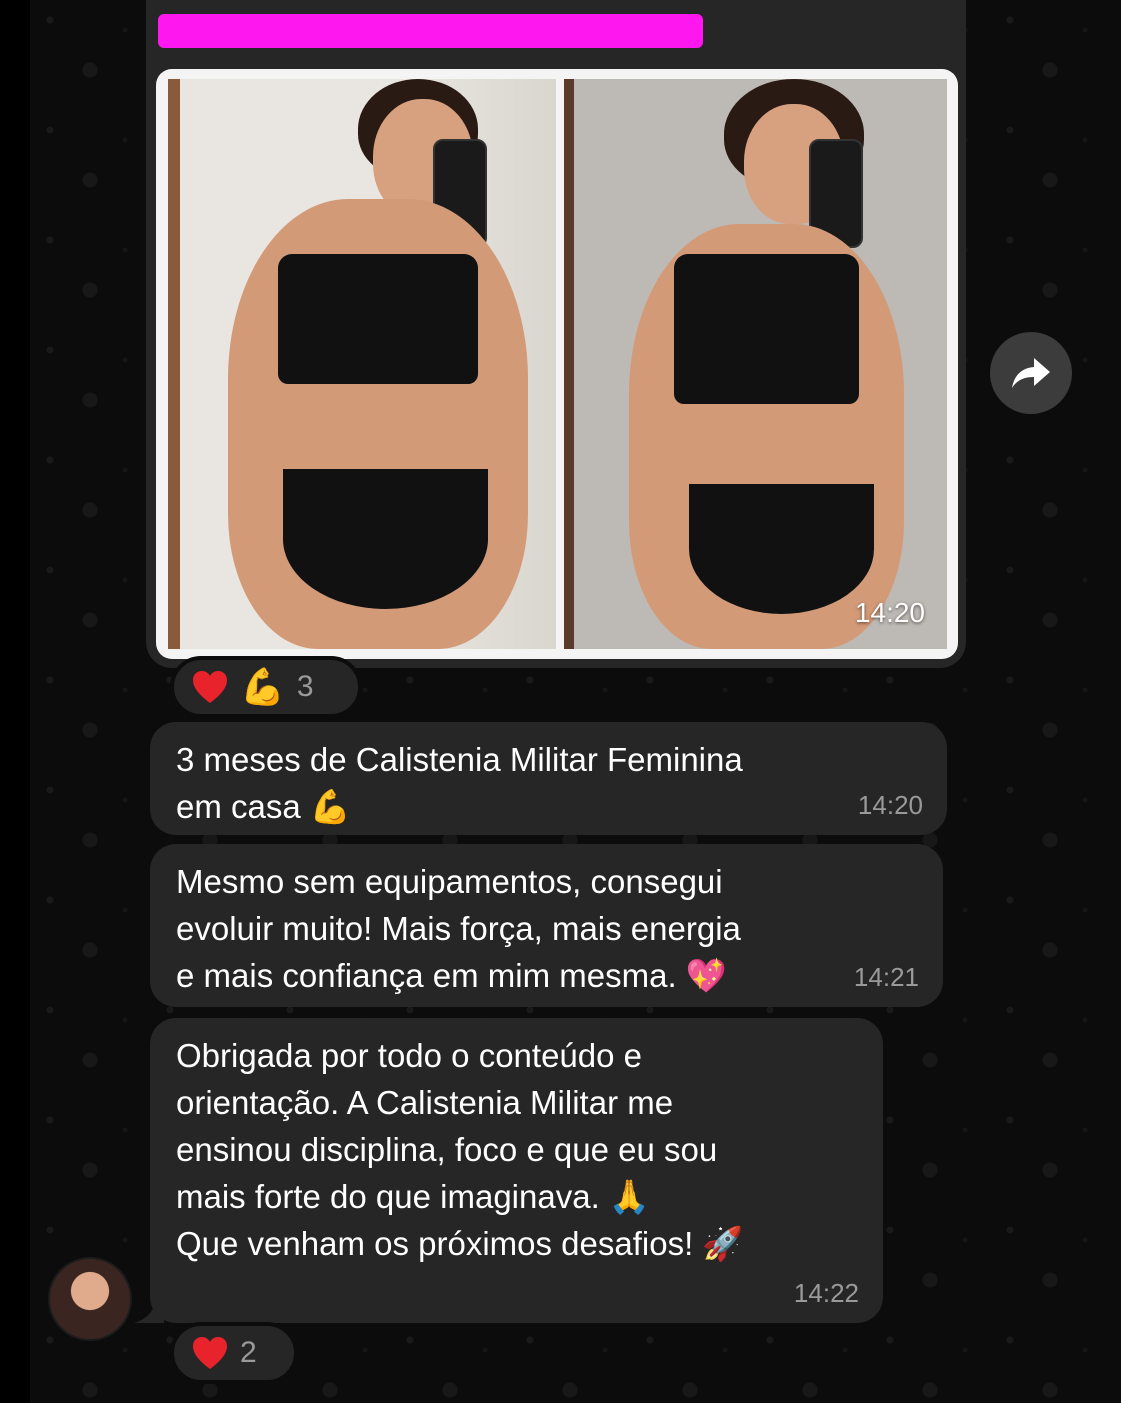  I want to click on reaction-count: 3, so click(305, 686).